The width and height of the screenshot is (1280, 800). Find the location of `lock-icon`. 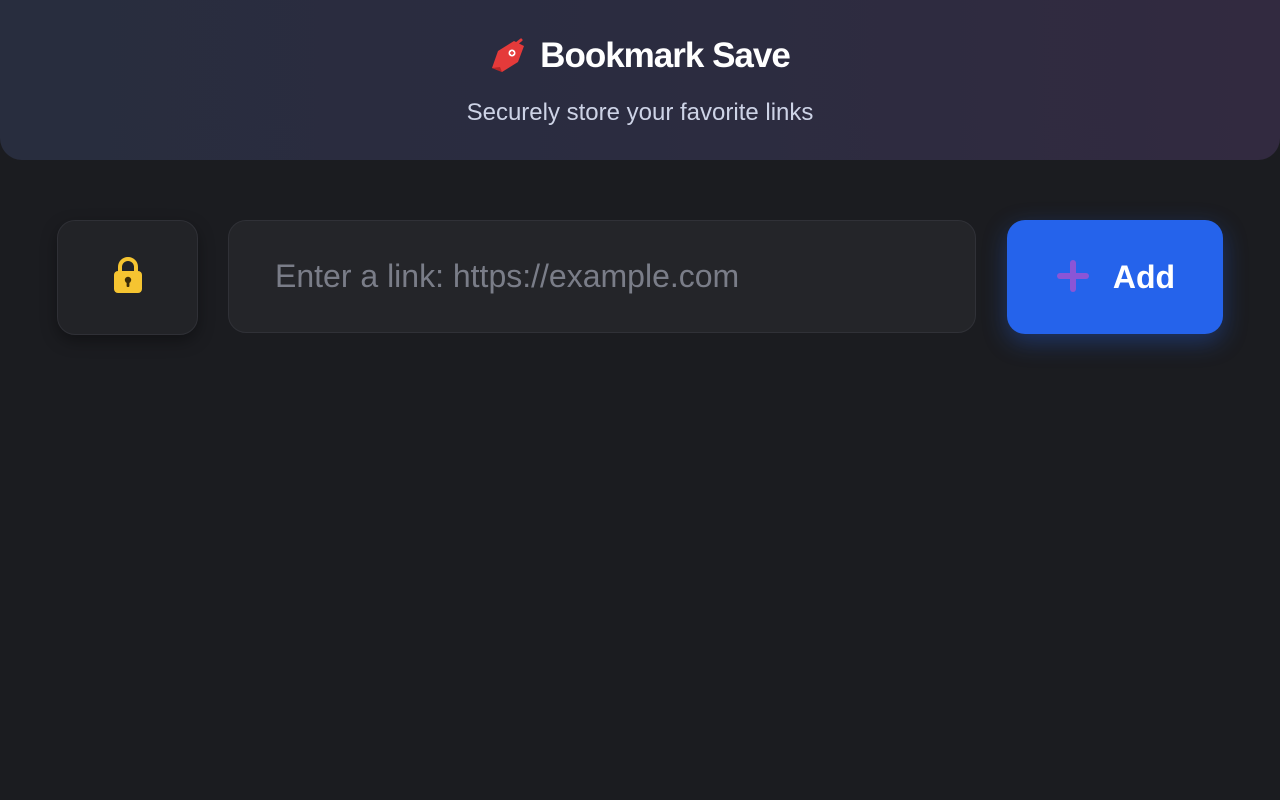

lock-icon is located at coordinates (128, 277).